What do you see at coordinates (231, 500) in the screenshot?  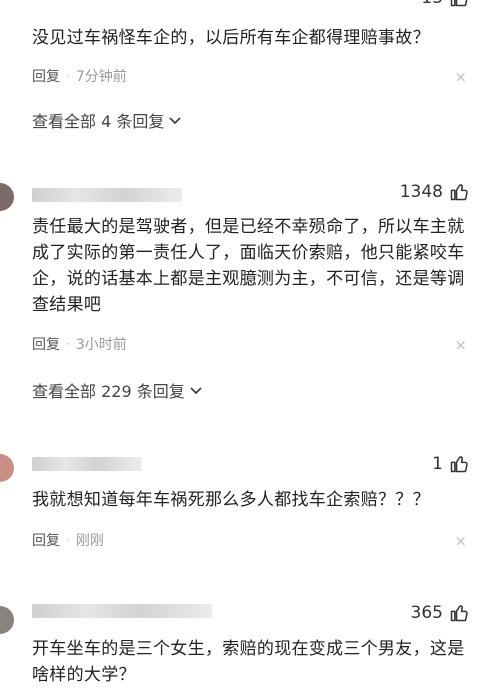 I see `comment-text: 我就想知道每年车祸死那么多人都找车企索赔？？？` at bounding box center [231, 500].